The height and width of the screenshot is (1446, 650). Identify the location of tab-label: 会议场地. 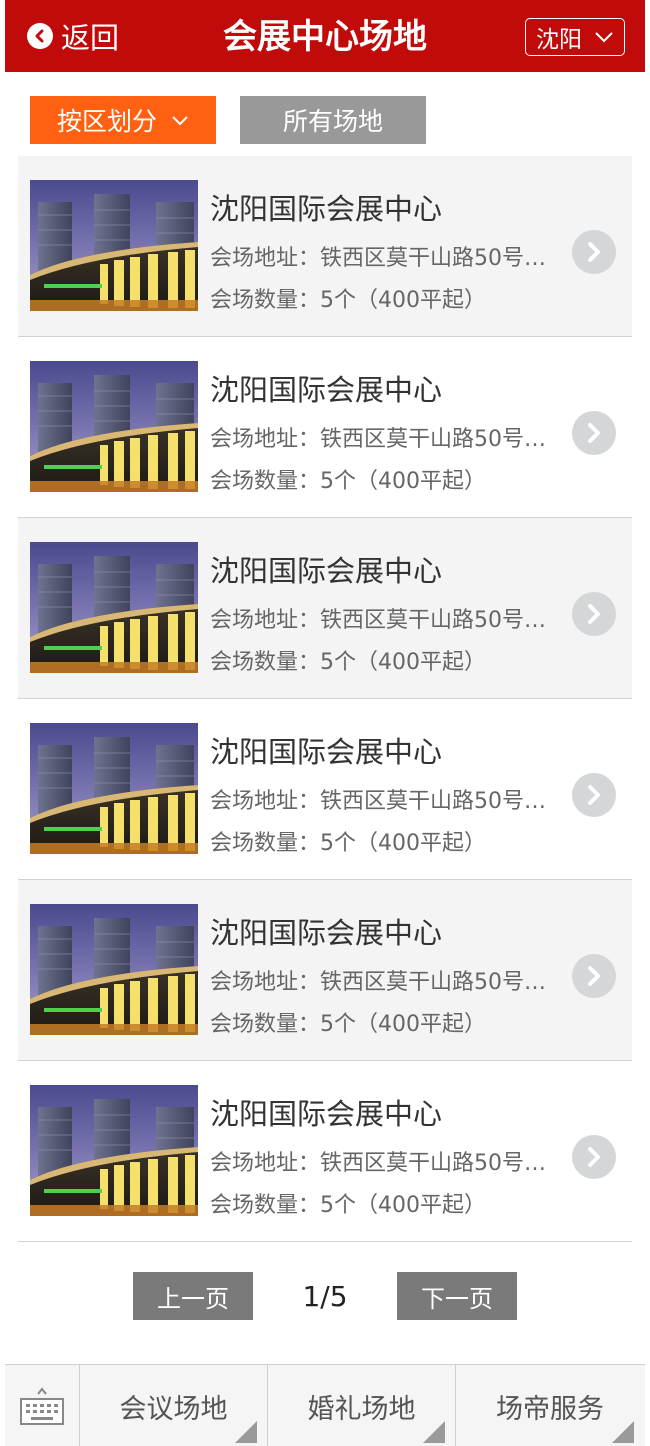
(173, 1409).